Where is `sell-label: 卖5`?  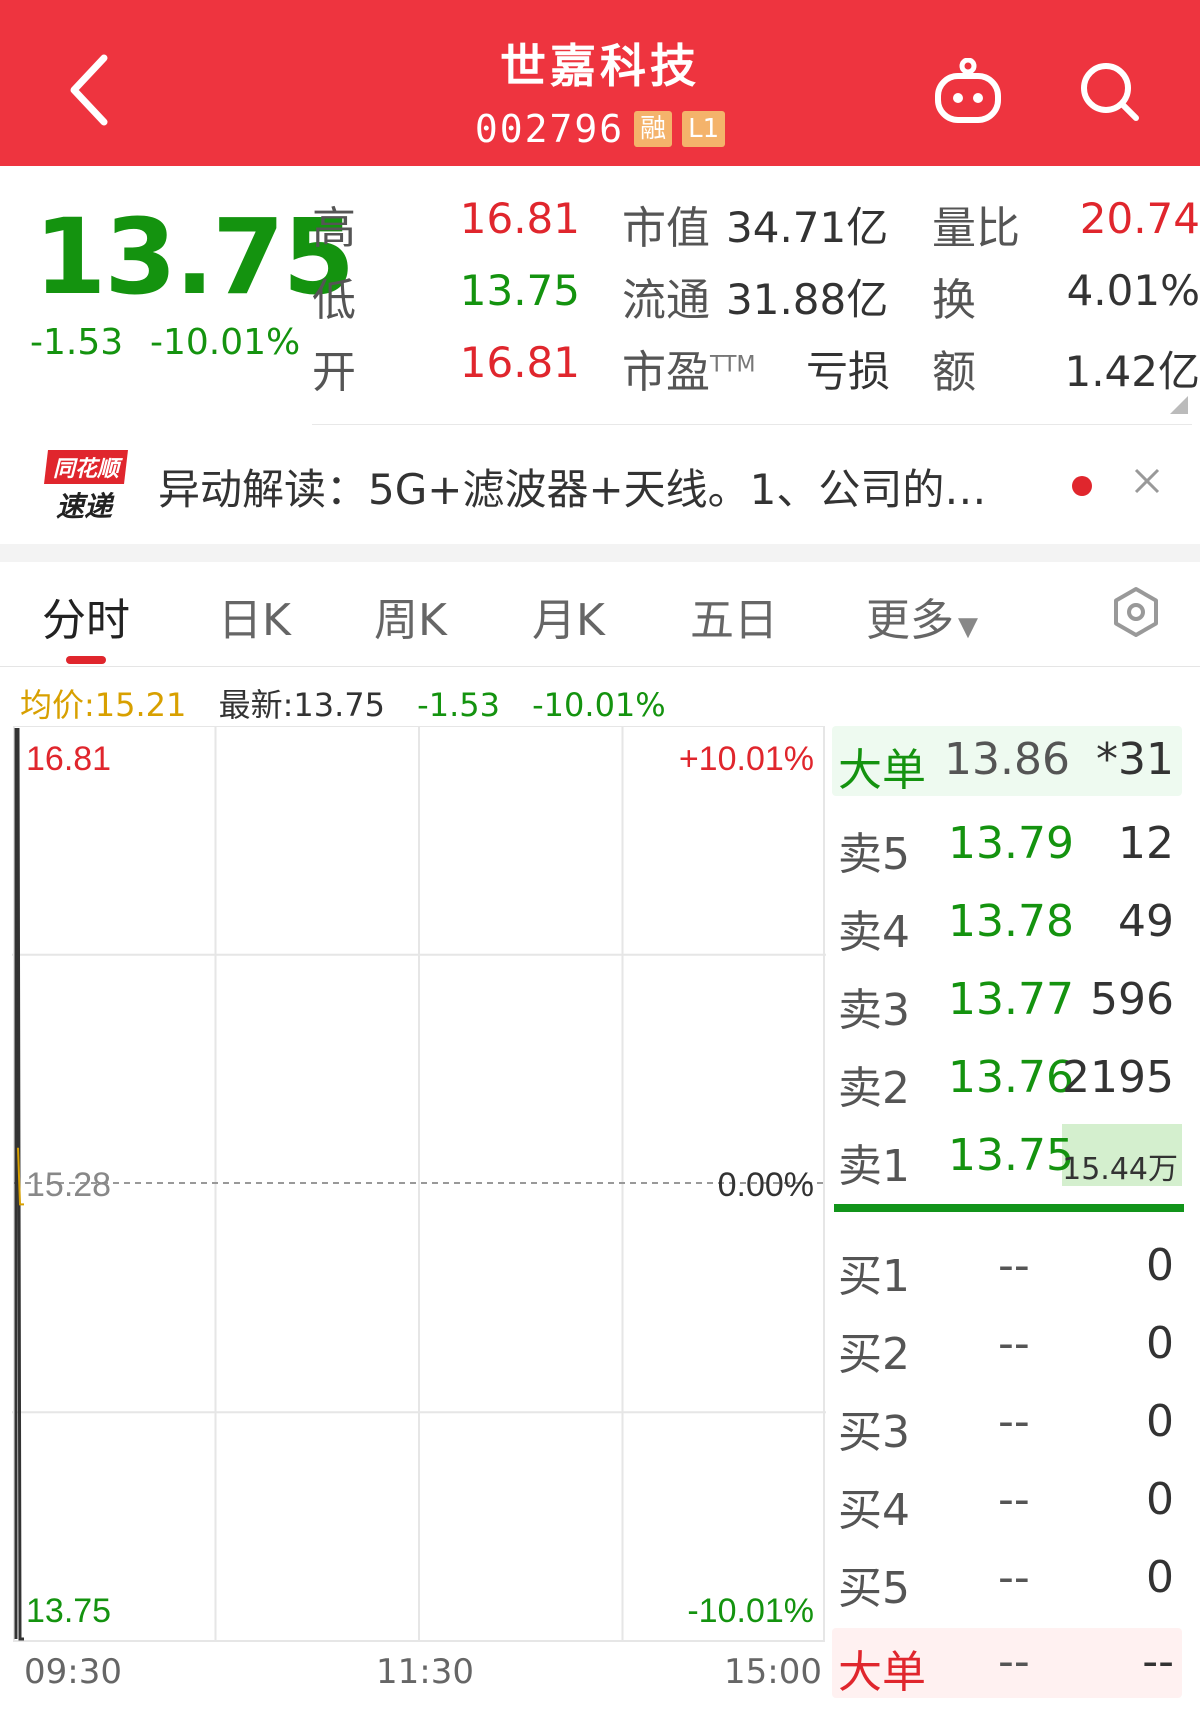 sell-label: 卖5 is located at coordinates (874, 854).